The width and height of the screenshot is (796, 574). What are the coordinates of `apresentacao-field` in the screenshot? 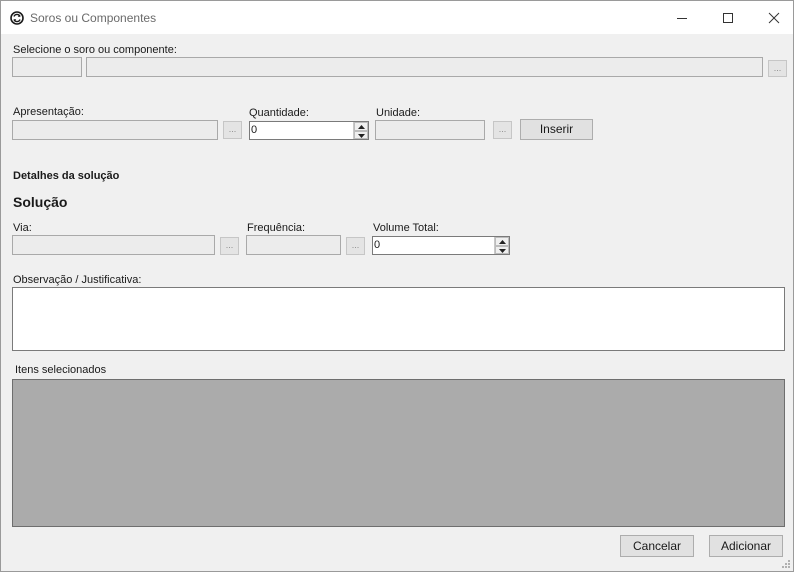 It's located at (115, 130).